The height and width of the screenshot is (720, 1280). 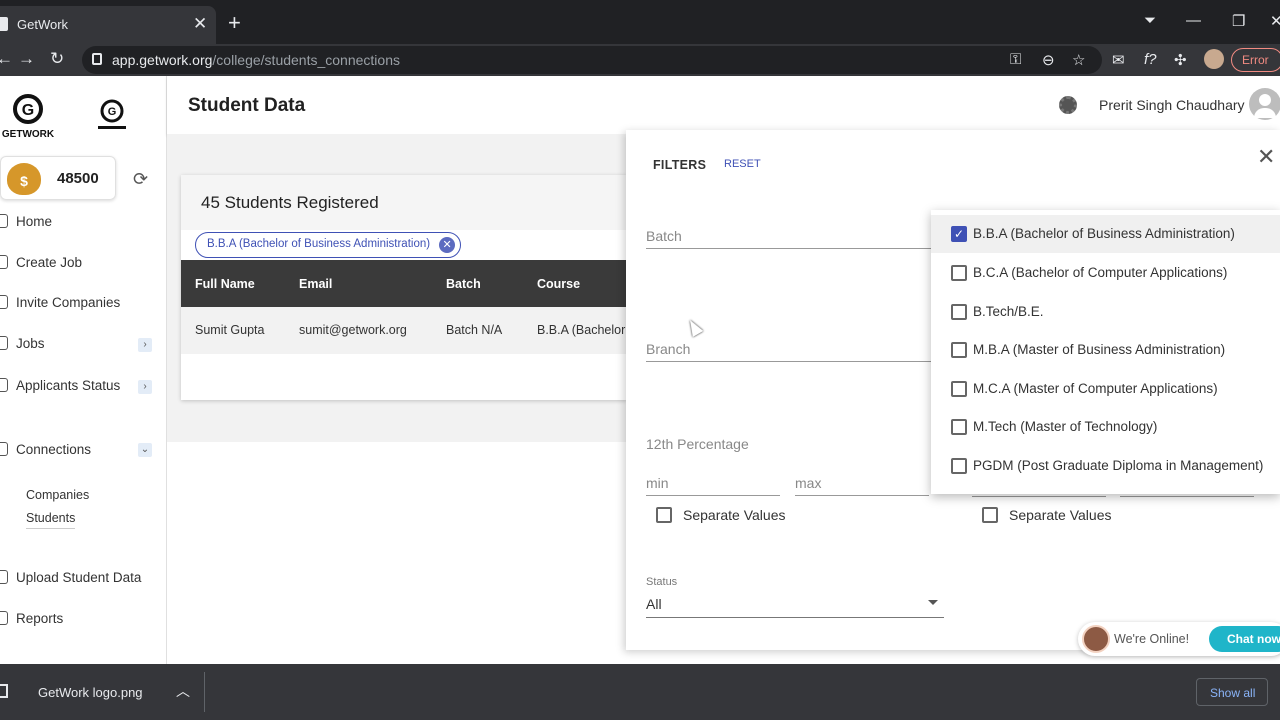 I want to click on batch-select: Batch, so click(x=796, y=238).